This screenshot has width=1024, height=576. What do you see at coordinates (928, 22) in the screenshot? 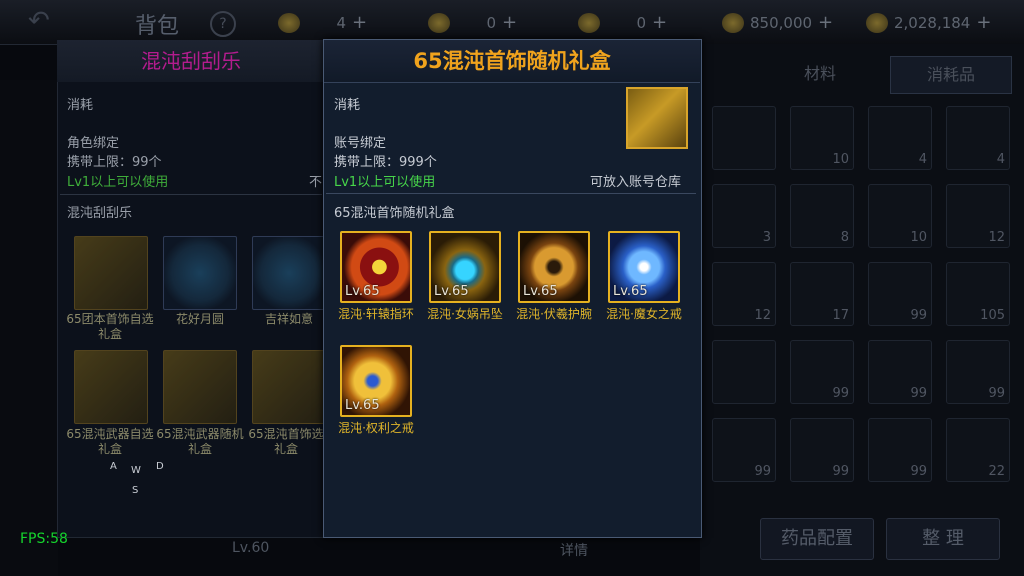
I see `resource-bag-gold: 2,028,184 +` at bounding box center [928, 22].